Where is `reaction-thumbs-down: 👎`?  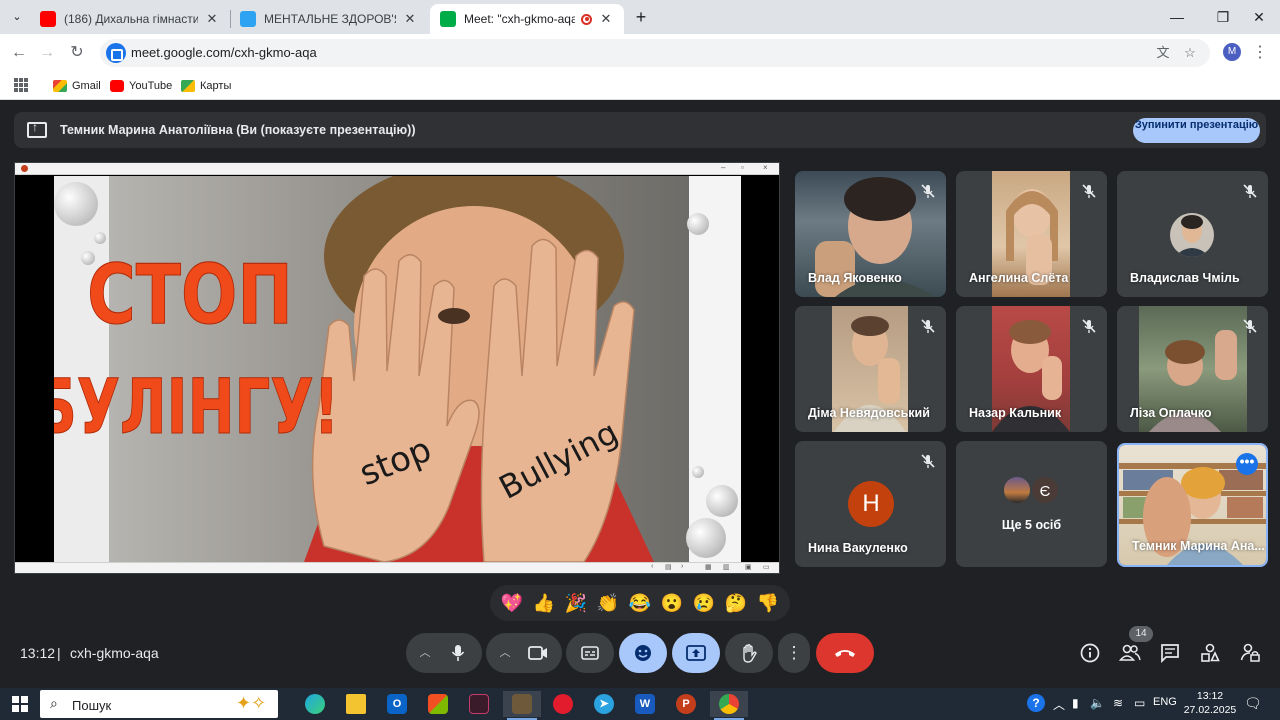
reaction-thumbs-down: 👎 is located at coordinates (768, 603).